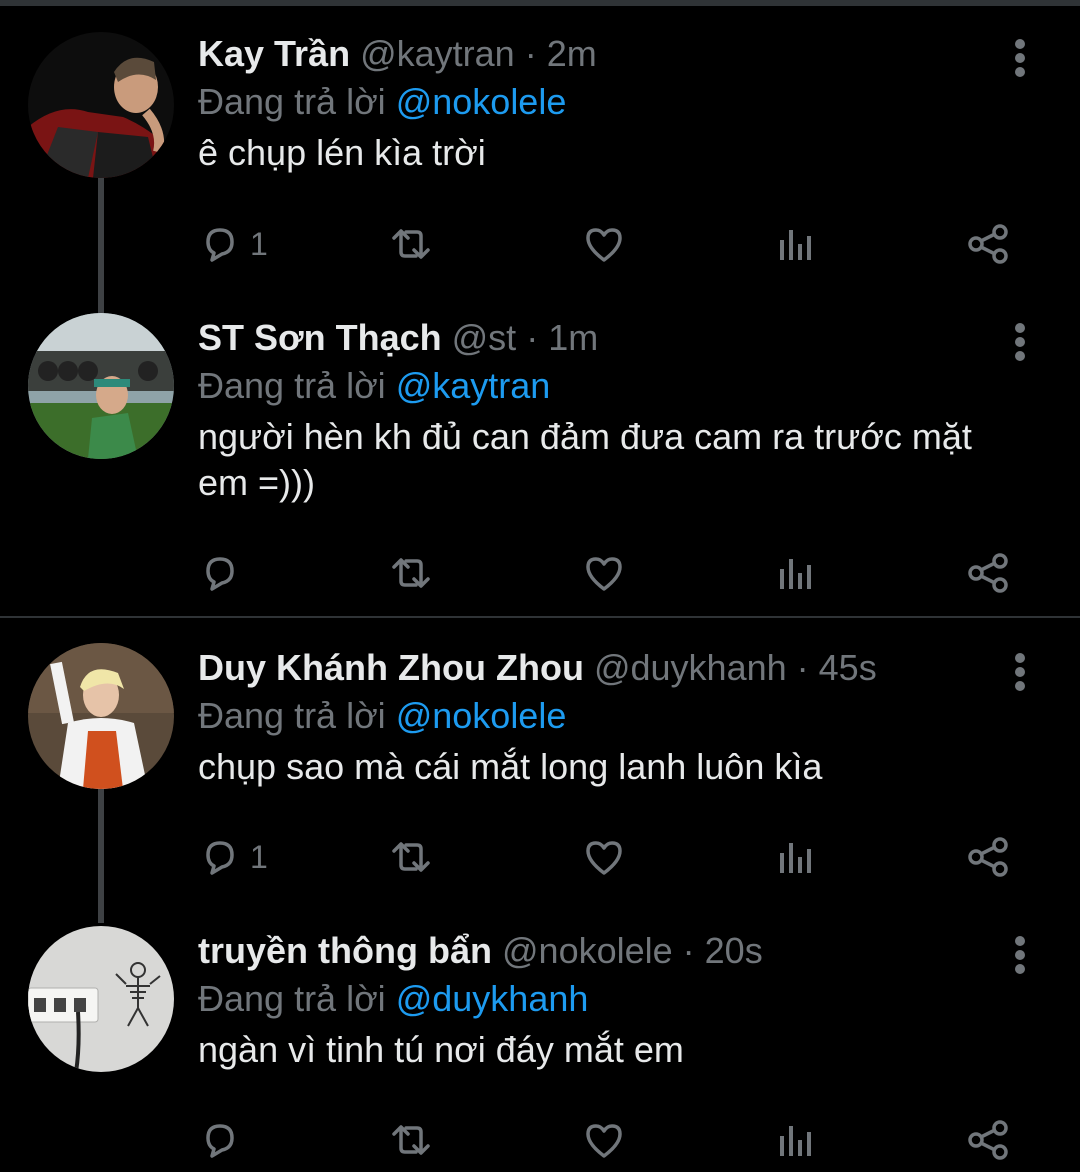 The height and width of the screenshot is (1172, 1080). Describe the element at coordinates (473, 385) in the screenshot. I see `reply-mention: @kaytran` at that location.